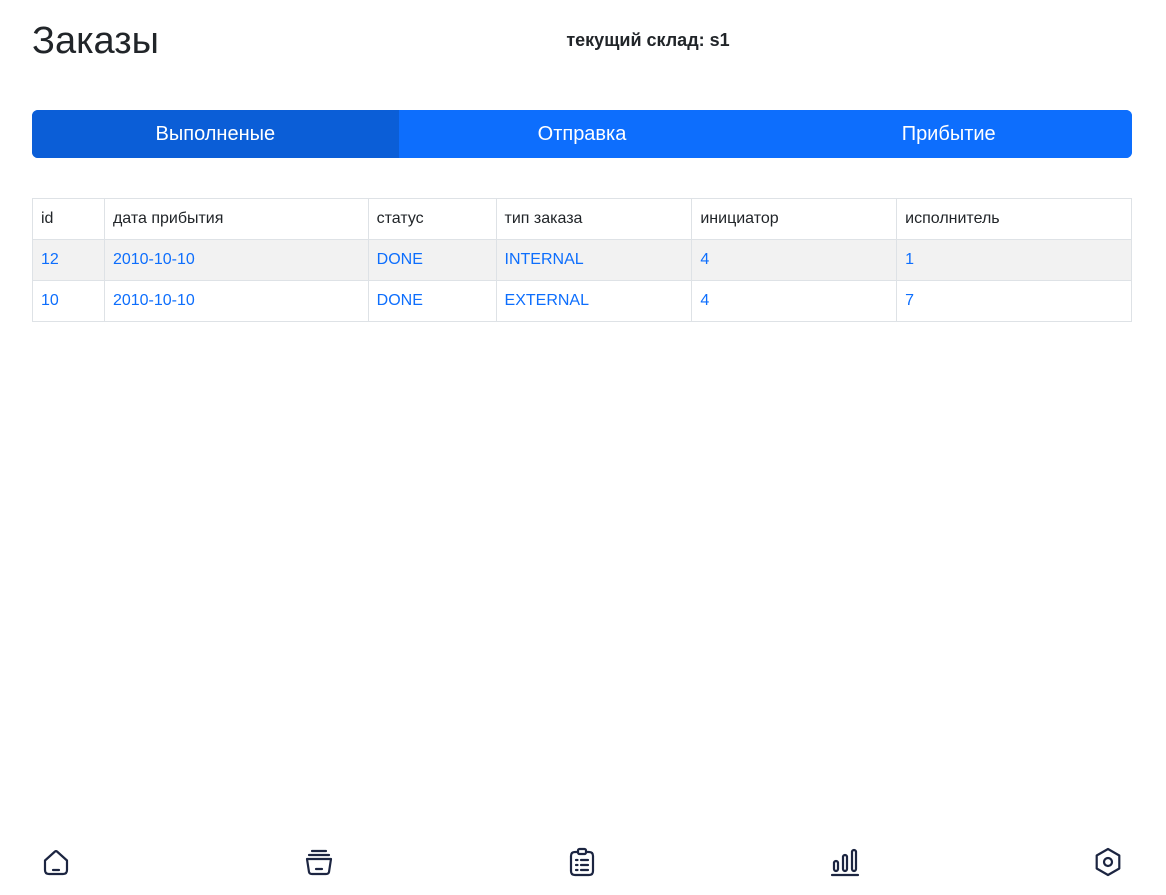 Image resolution: width=1166 pixels, height=895 pixels. Describe the element at coordinates (1014, 260) in the screenshot. I see `cell-executor: 1` at that location.